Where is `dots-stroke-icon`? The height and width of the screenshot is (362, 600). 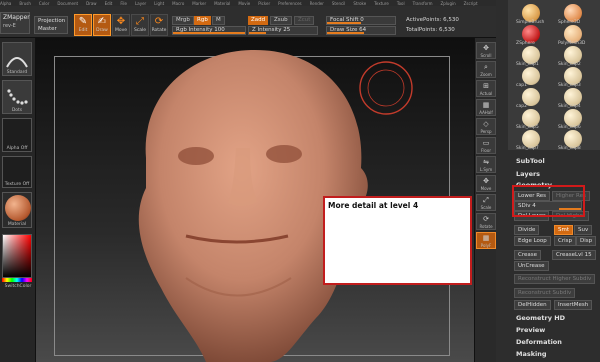 dots-stroke-icon is located at coordinates (17, 97).